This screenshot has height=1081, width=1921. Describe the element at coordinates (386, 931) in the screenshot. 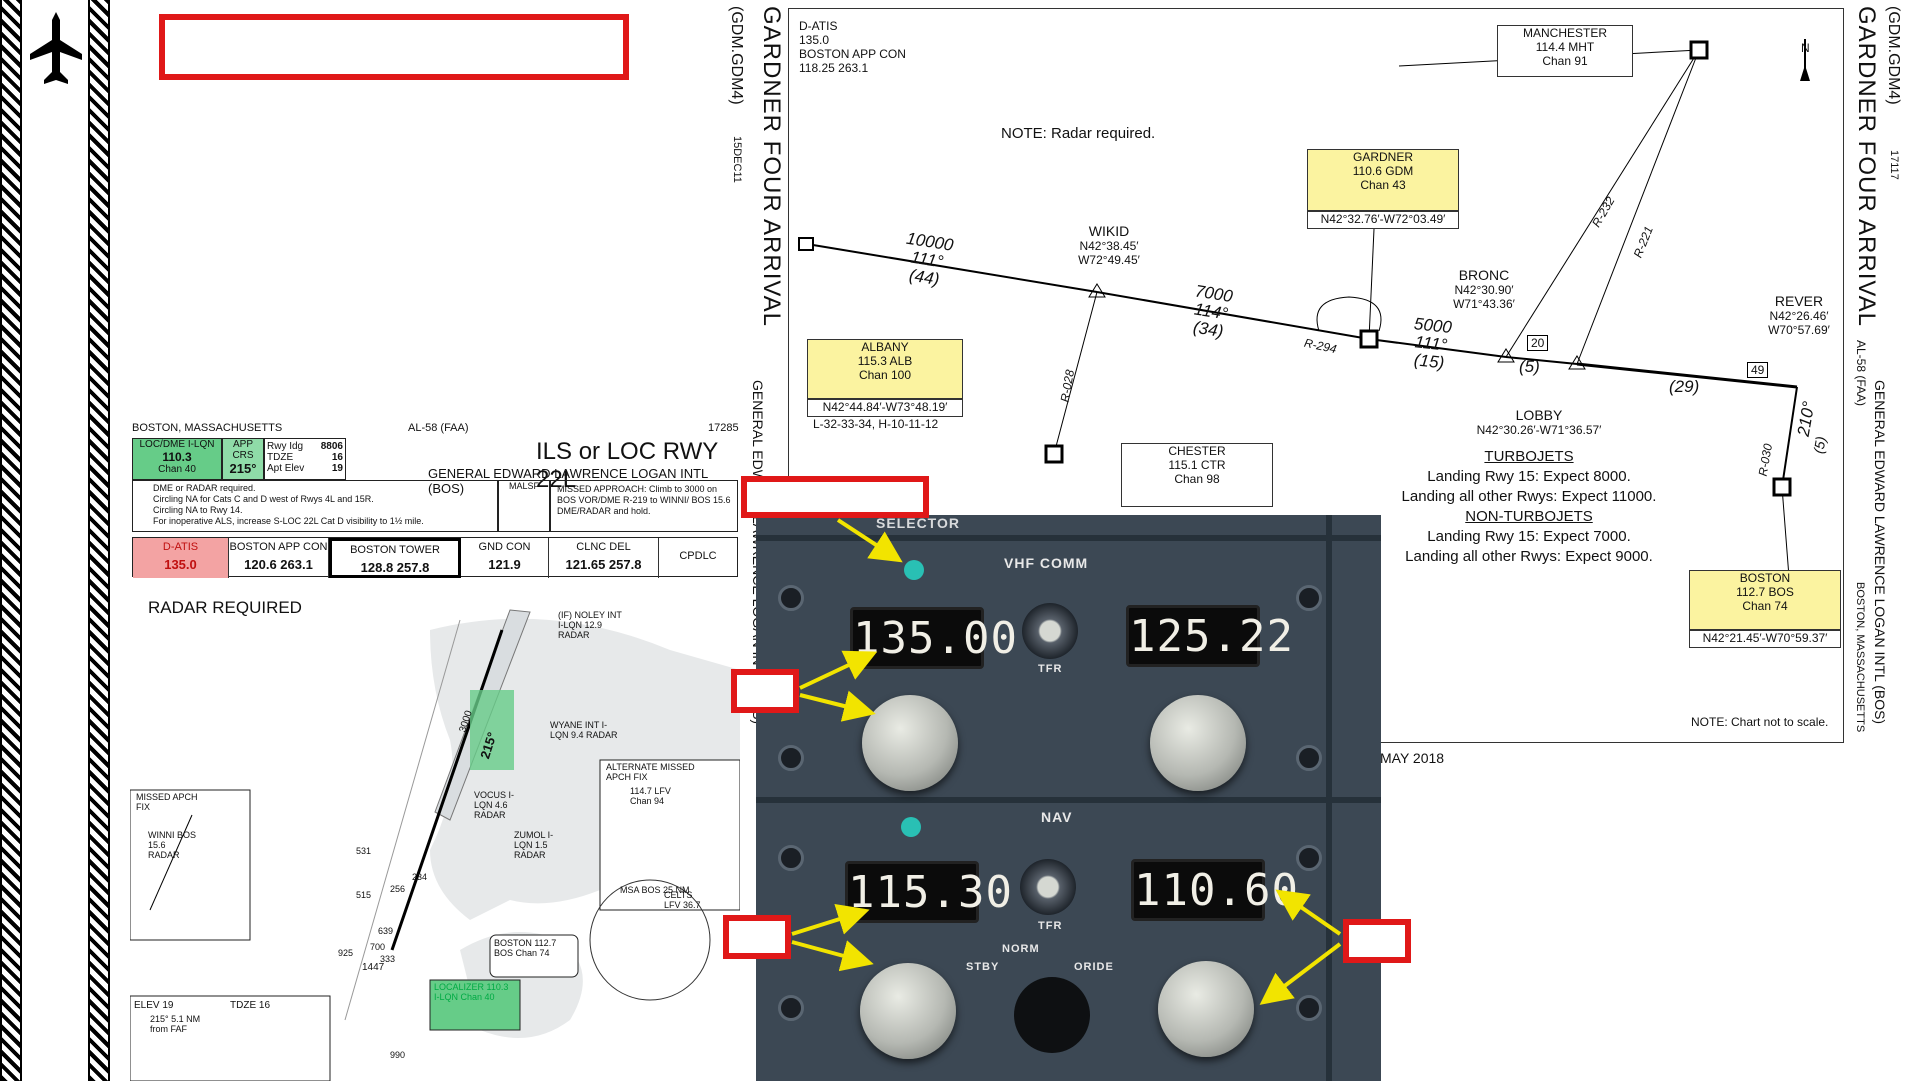

I see `obstacle-639: 639` at that location.